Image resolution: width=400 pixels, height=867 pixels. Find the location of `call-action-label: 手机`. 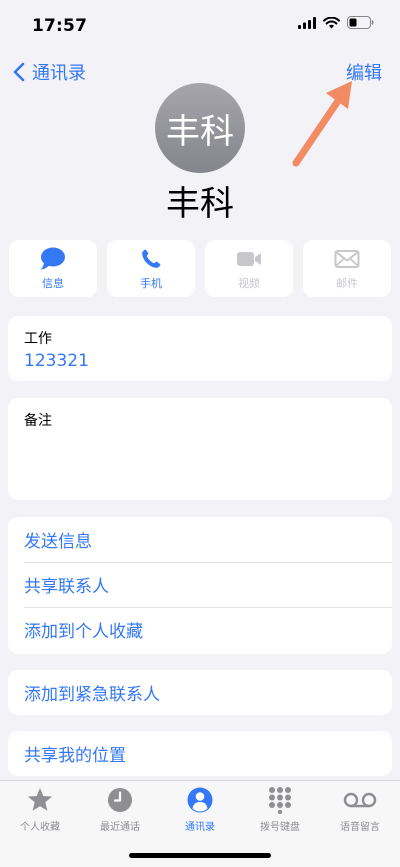

call-action-label: 手机 is located at coordinates (151, 283).